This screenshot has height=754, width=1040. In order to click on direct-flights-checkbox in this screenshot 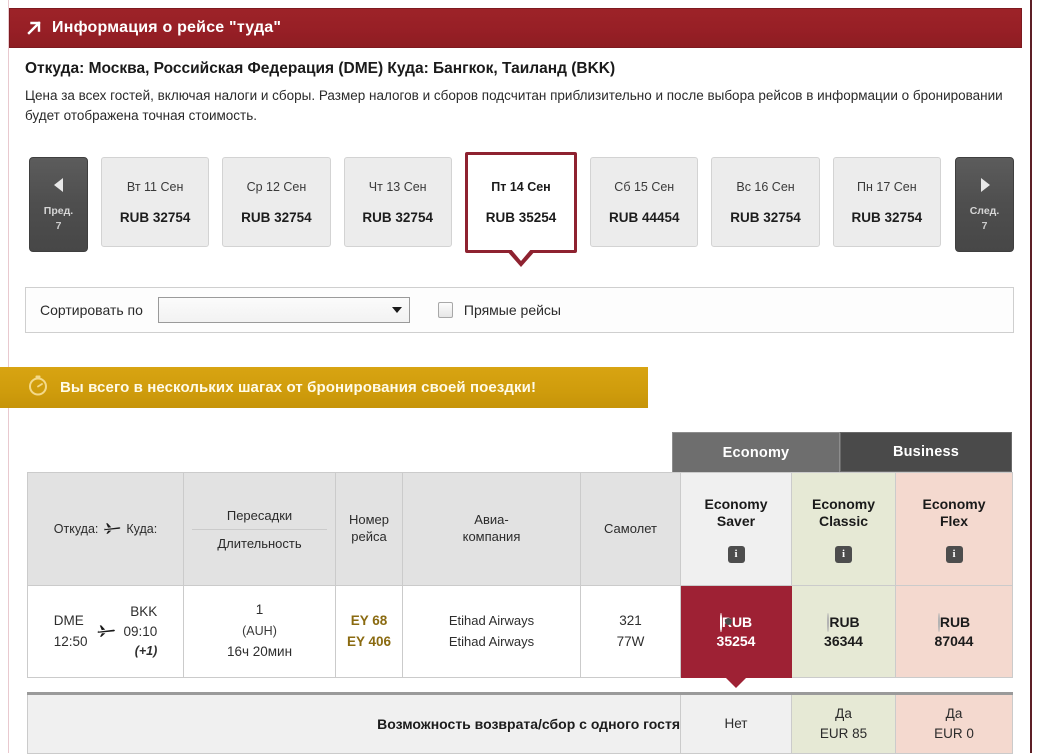, I will do `click(445, 310)`.